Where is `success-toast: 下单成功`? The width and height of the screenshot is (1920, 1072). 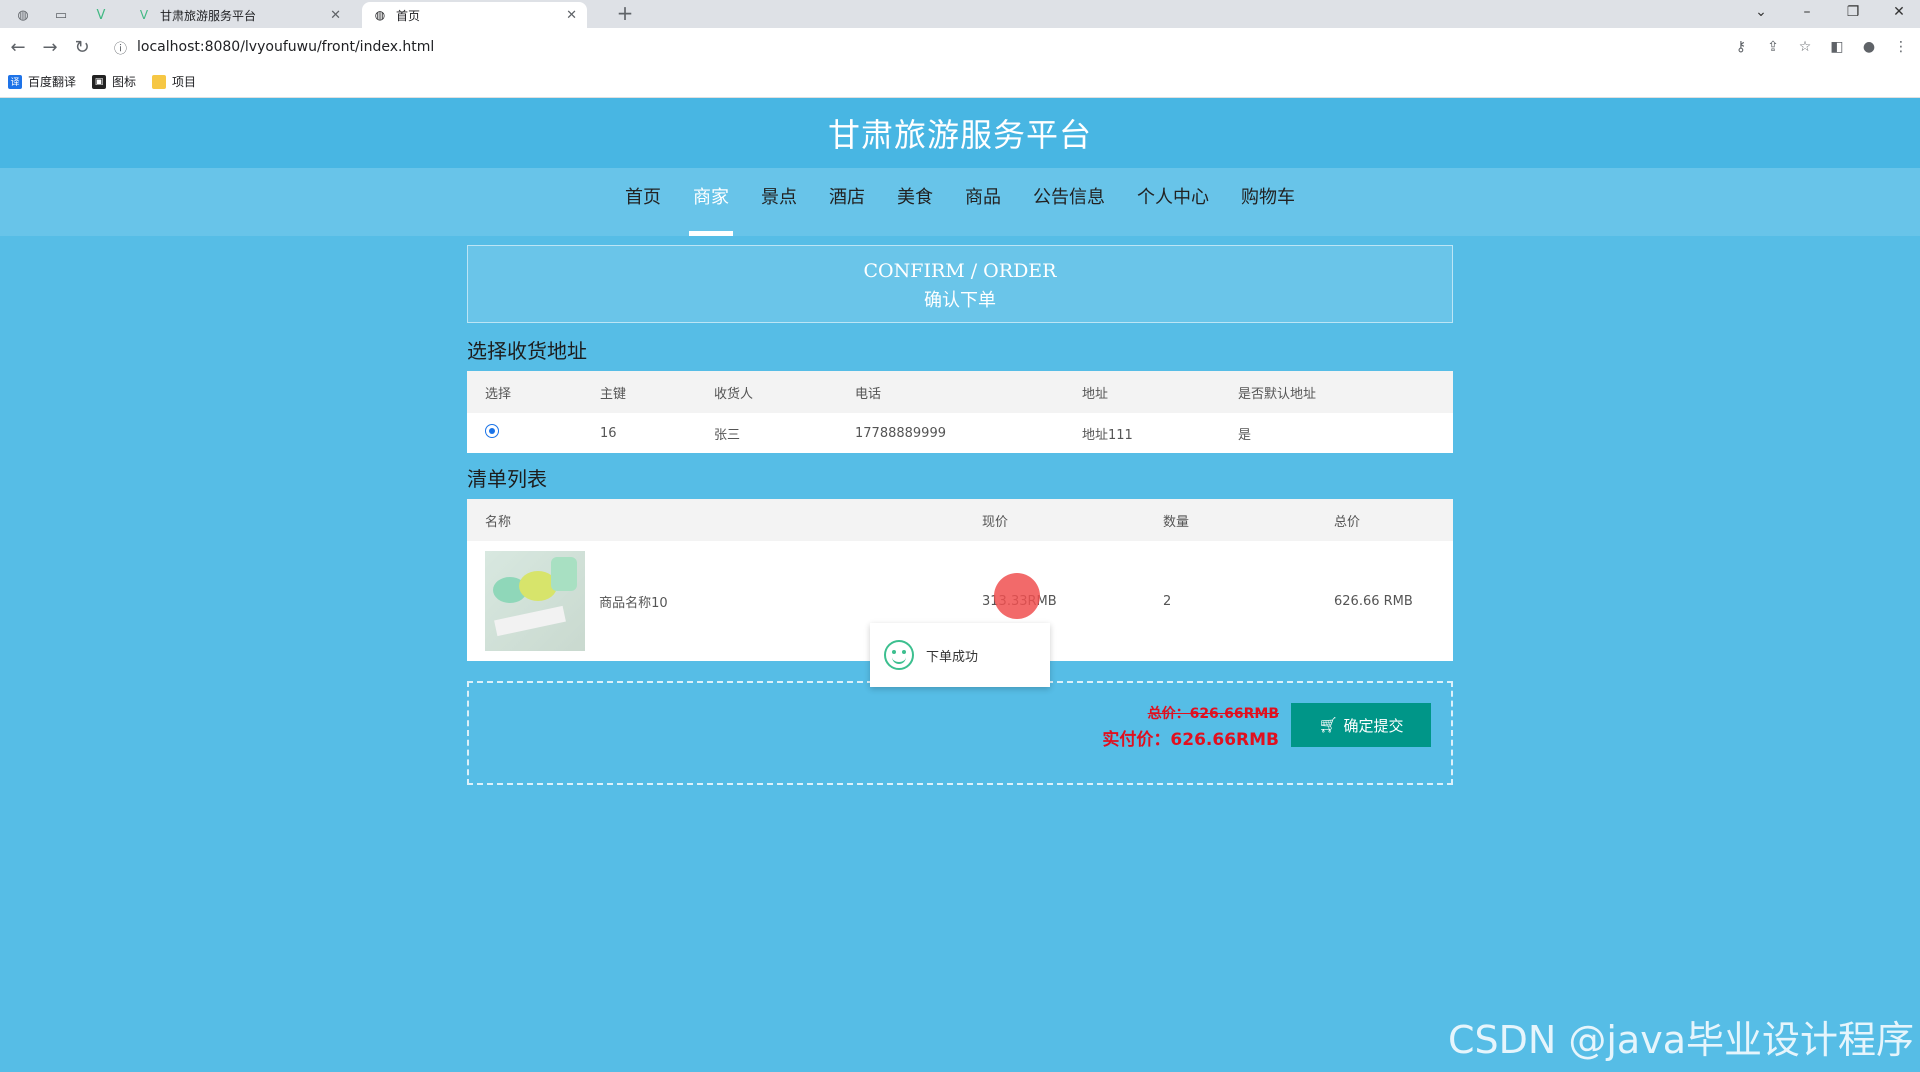
success-toast: 下单成功 is located at coordinates (960, 655).